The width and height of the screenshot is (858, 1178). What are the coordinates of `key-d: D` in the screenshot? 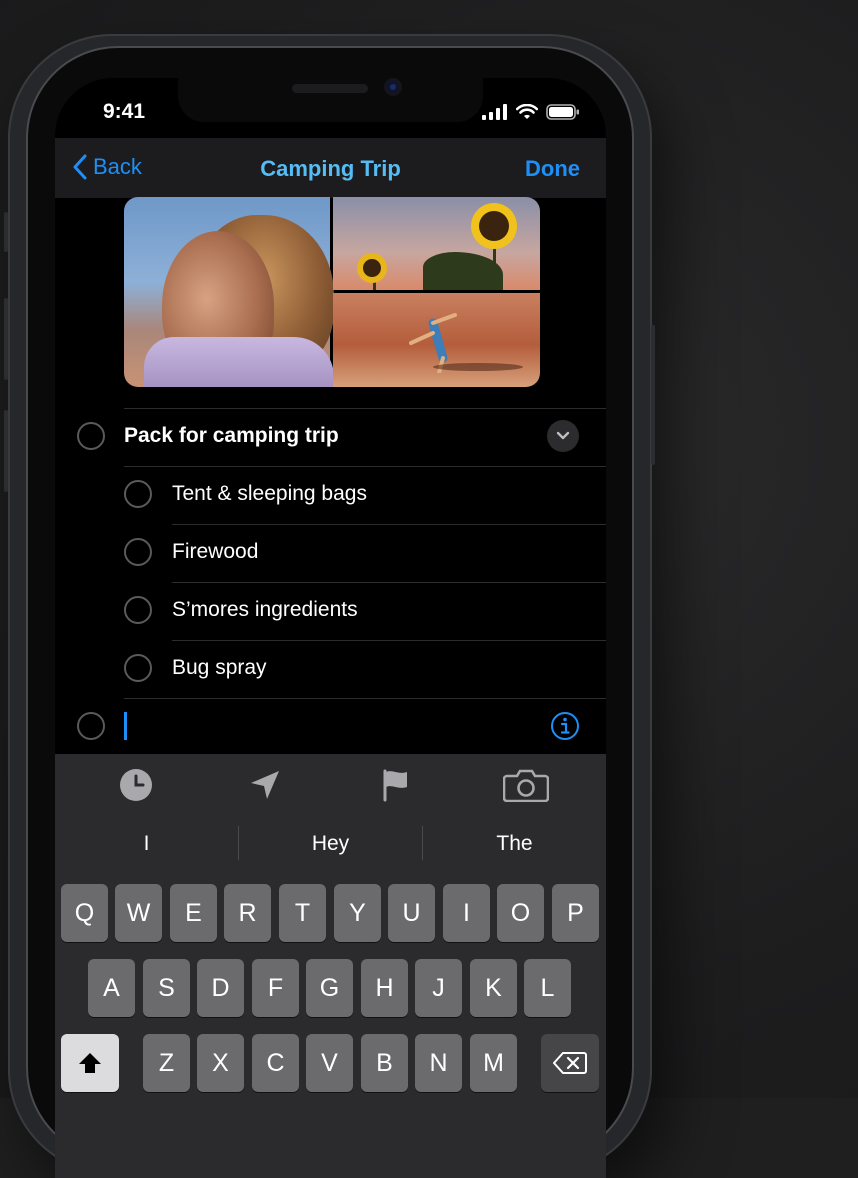 It's located at (220, 988).